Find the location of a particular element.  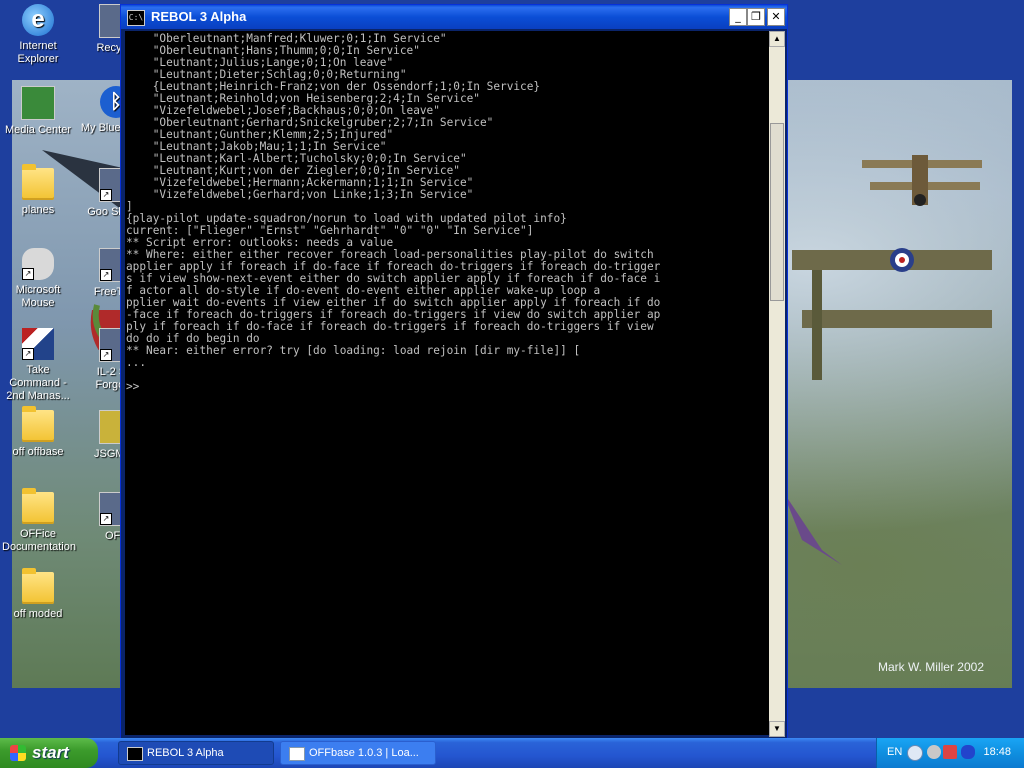

mouse-icon: ↗ is located at coordinates (38, 264).